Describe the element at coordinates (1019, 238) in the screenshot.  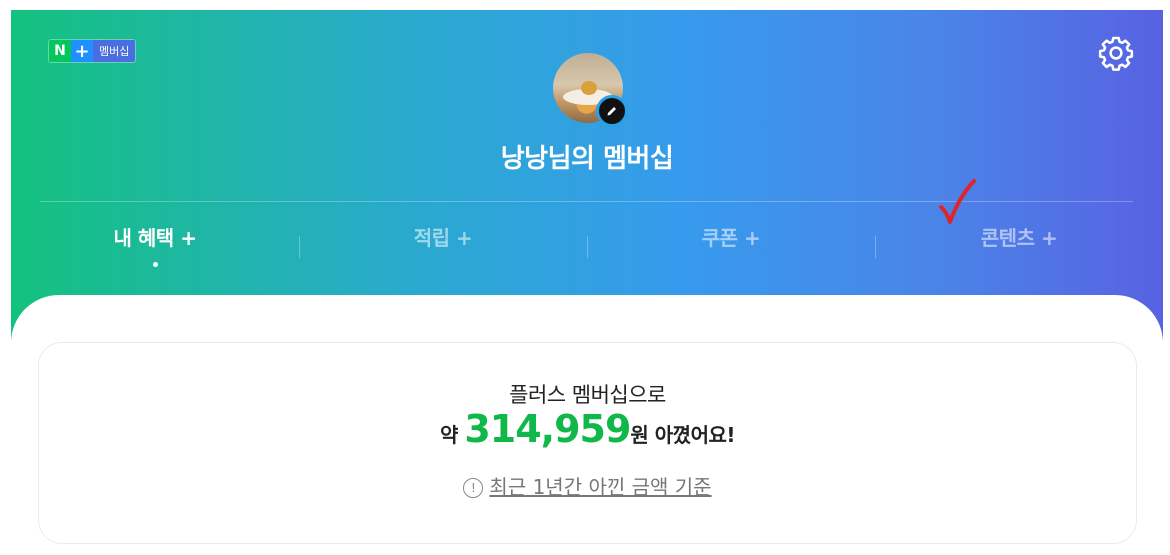
I see `tab-label: 콘텐츠 +` at that location.